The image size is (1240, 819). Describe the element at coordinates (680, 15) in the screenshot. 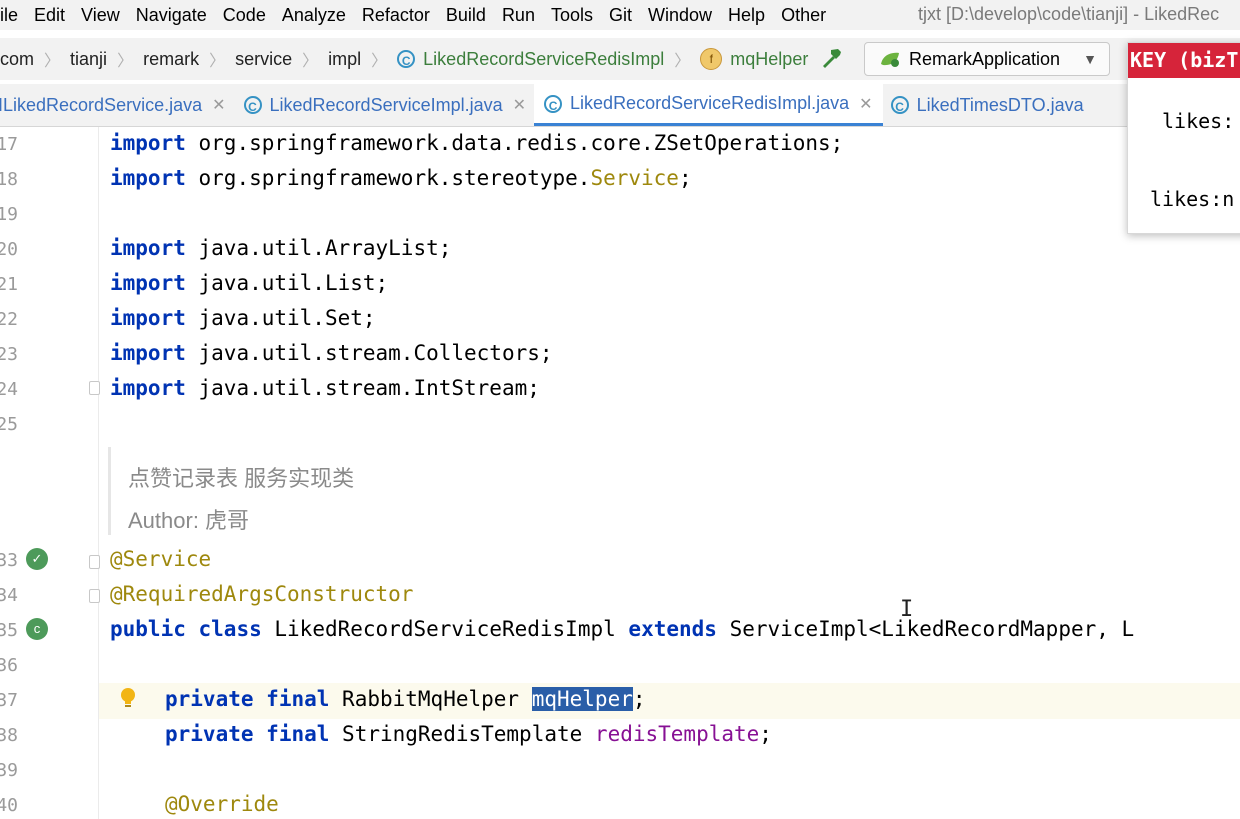

I see `menu-window: Window` at that location.